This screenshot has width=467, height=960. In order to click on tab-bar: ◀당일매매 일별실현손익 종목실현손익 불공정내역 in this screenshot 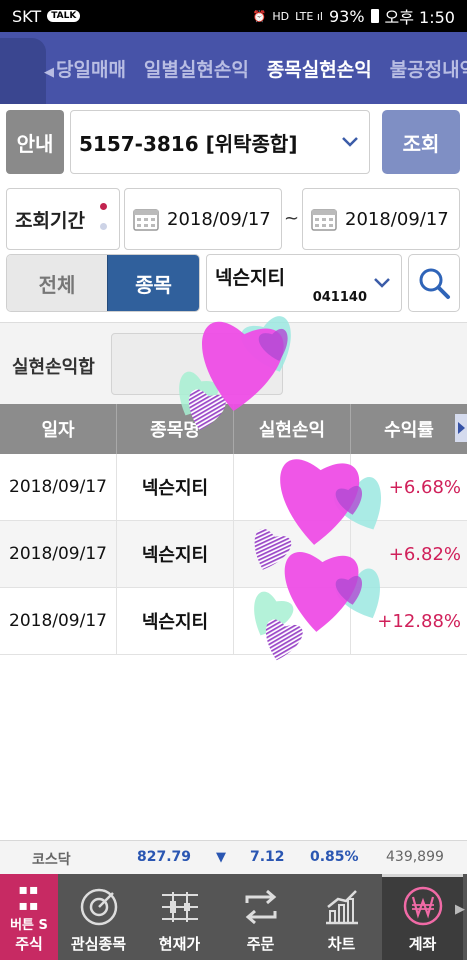, I will do `click(233, 68)`.